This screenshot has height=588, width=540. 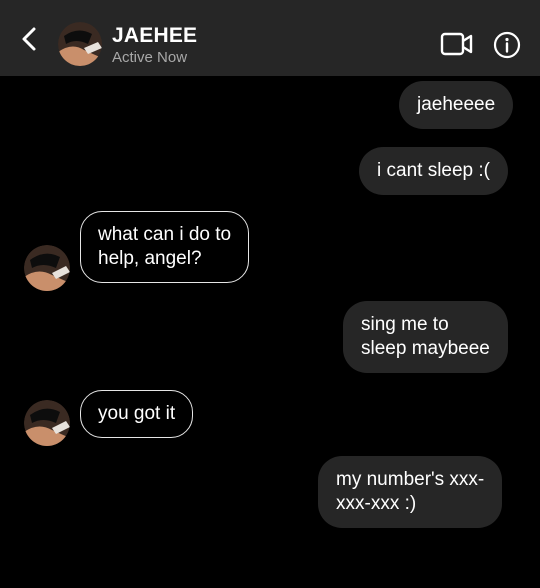 I want to click on info-icon, so click(x=507, y=45).